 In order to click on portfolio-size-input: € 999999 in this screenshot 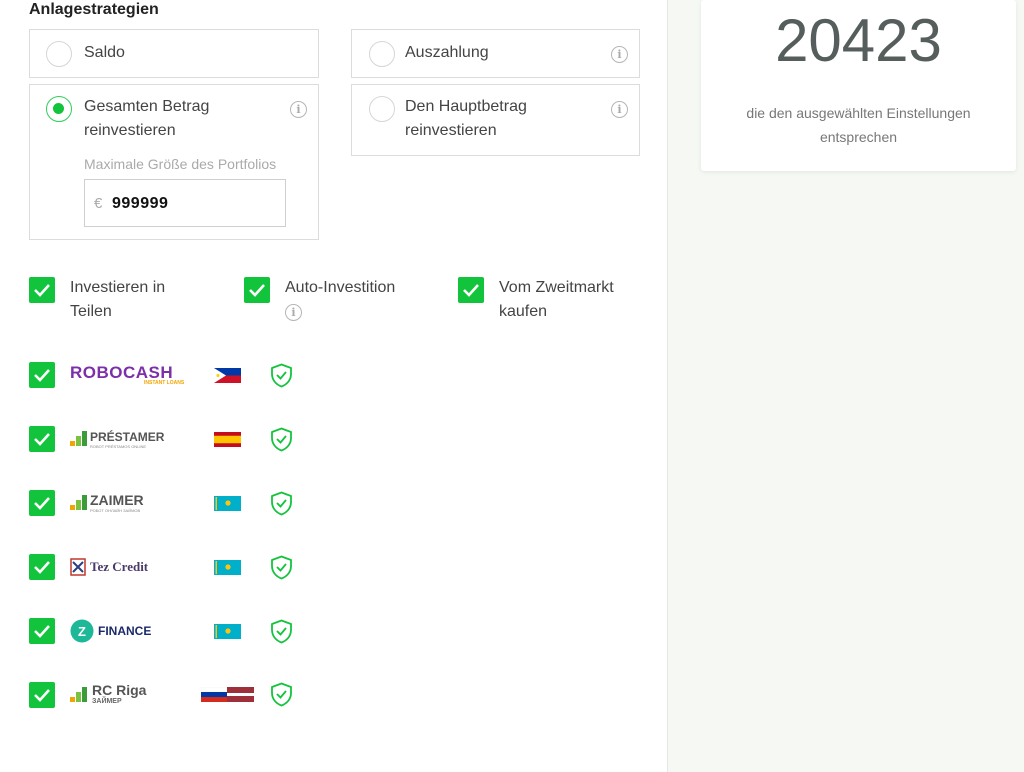, I will do `click(185, 203)`.